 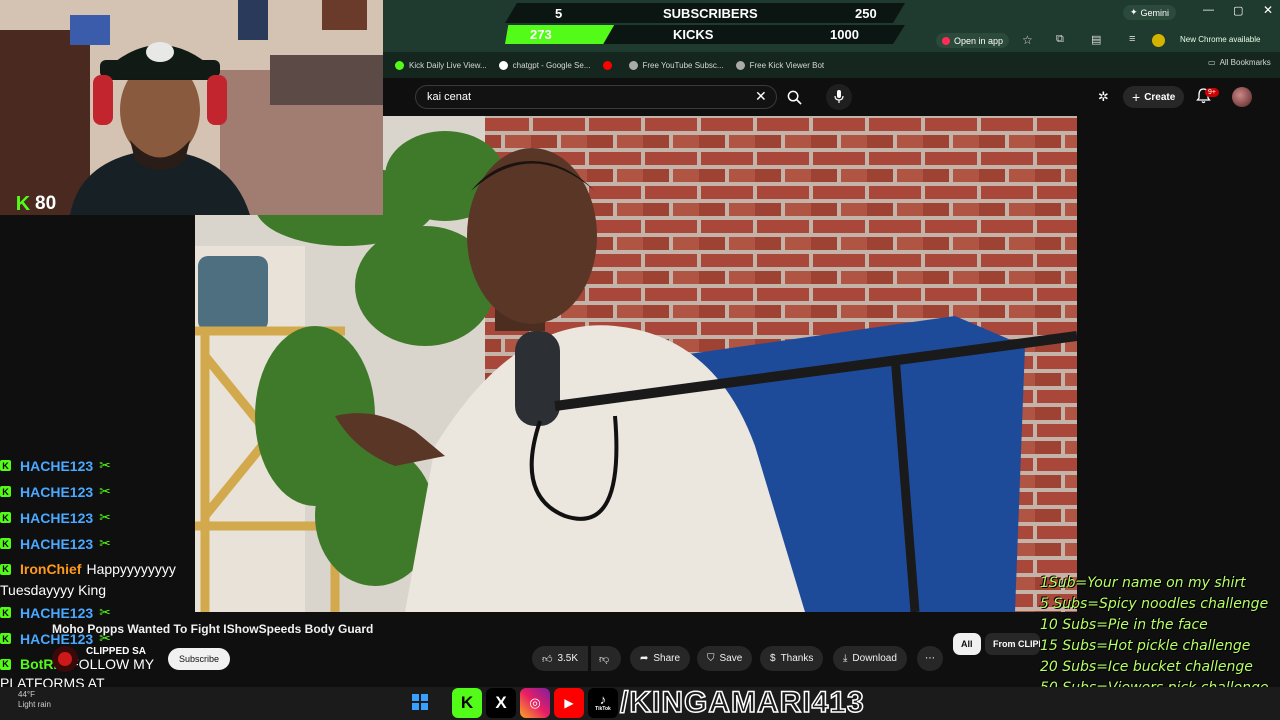 What do you see at coordinates (603, 709) in the screenshot?
I see `tiktok-label: TikTok` at bounding box center [603, 709].